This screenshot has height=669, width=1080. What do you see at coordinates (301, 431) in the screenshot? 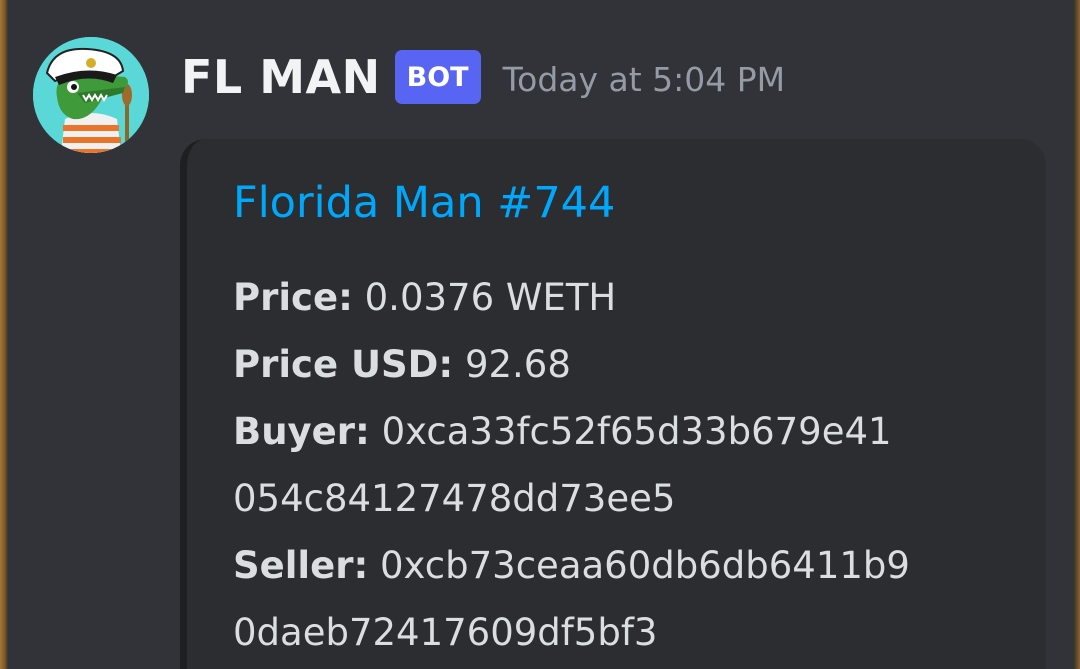
I see `field-label-buyer: Buyer:` at bounding box center [301, 431].